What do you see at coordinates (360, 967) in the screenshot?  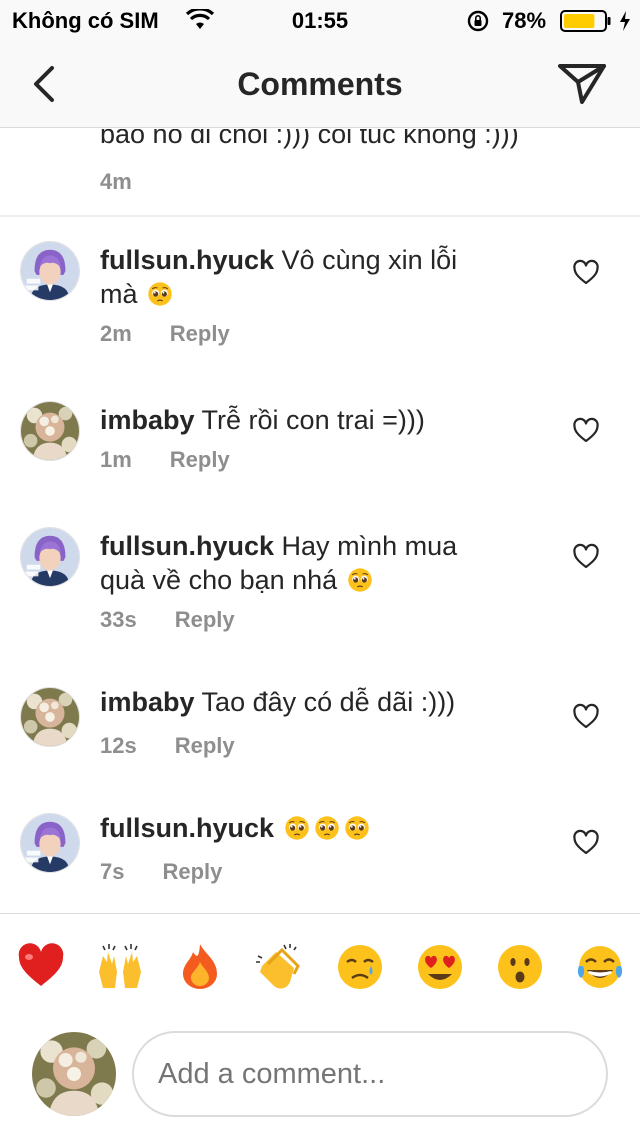 I see `crying-face-emoji-icon` at bounding box center [360, 967].